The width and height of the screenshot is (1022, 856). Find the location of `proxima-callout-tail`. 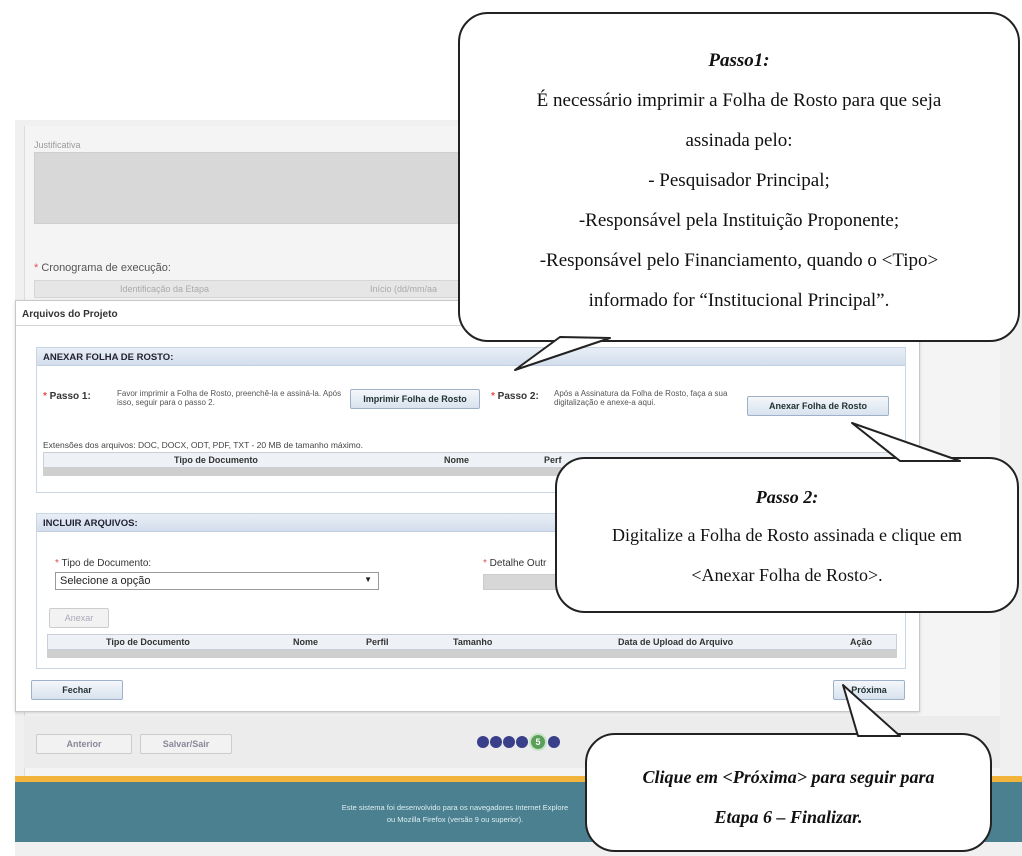

proxima-callout-tail is located at coordinates (871, 710).